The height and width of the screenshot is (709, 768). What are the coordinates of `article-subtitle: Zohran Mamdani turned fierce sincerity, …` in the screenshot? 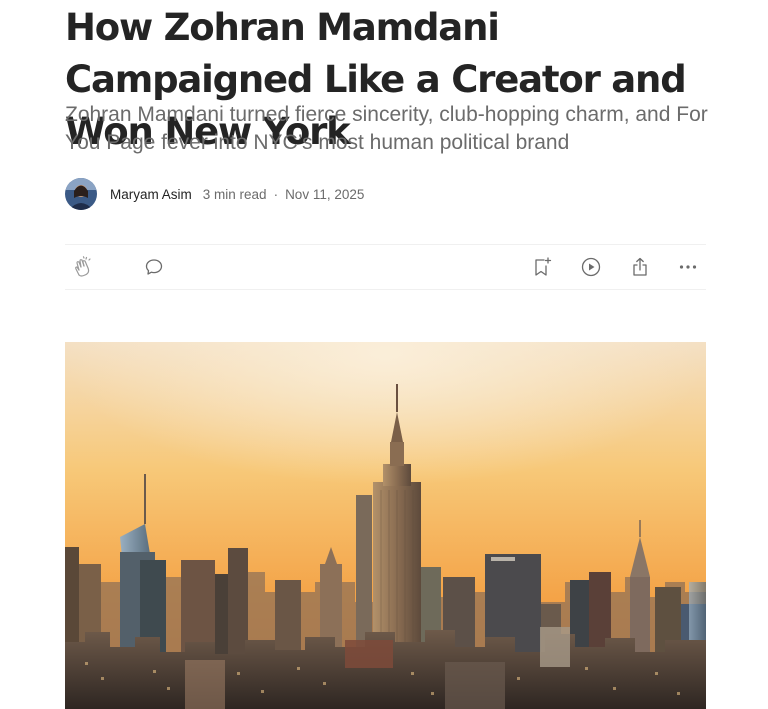 It's located at (386, 128).